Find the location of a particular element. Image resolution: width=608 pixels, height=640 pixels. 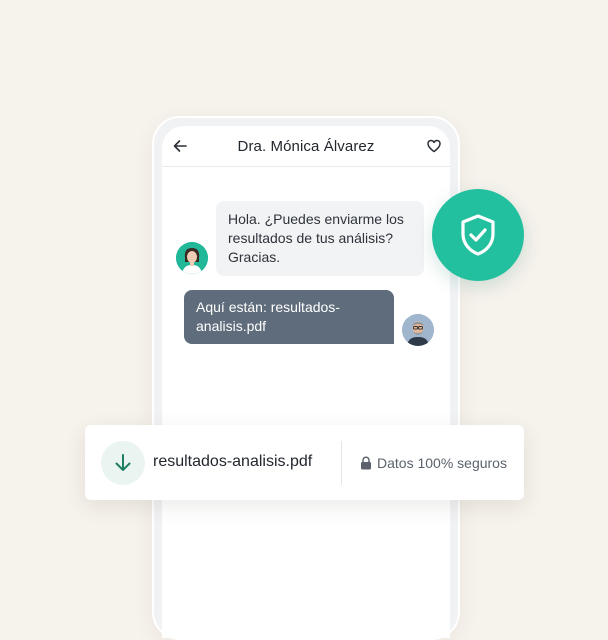

download-arrow-icon is located at coordinates (123, 462).